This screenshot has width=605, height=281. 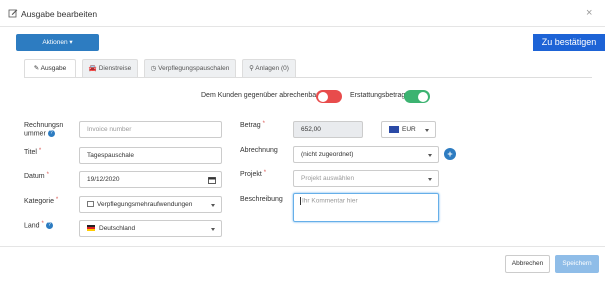 I want to click on to-confirm-button: Zu bestätigen, so click(x=569, y=42).